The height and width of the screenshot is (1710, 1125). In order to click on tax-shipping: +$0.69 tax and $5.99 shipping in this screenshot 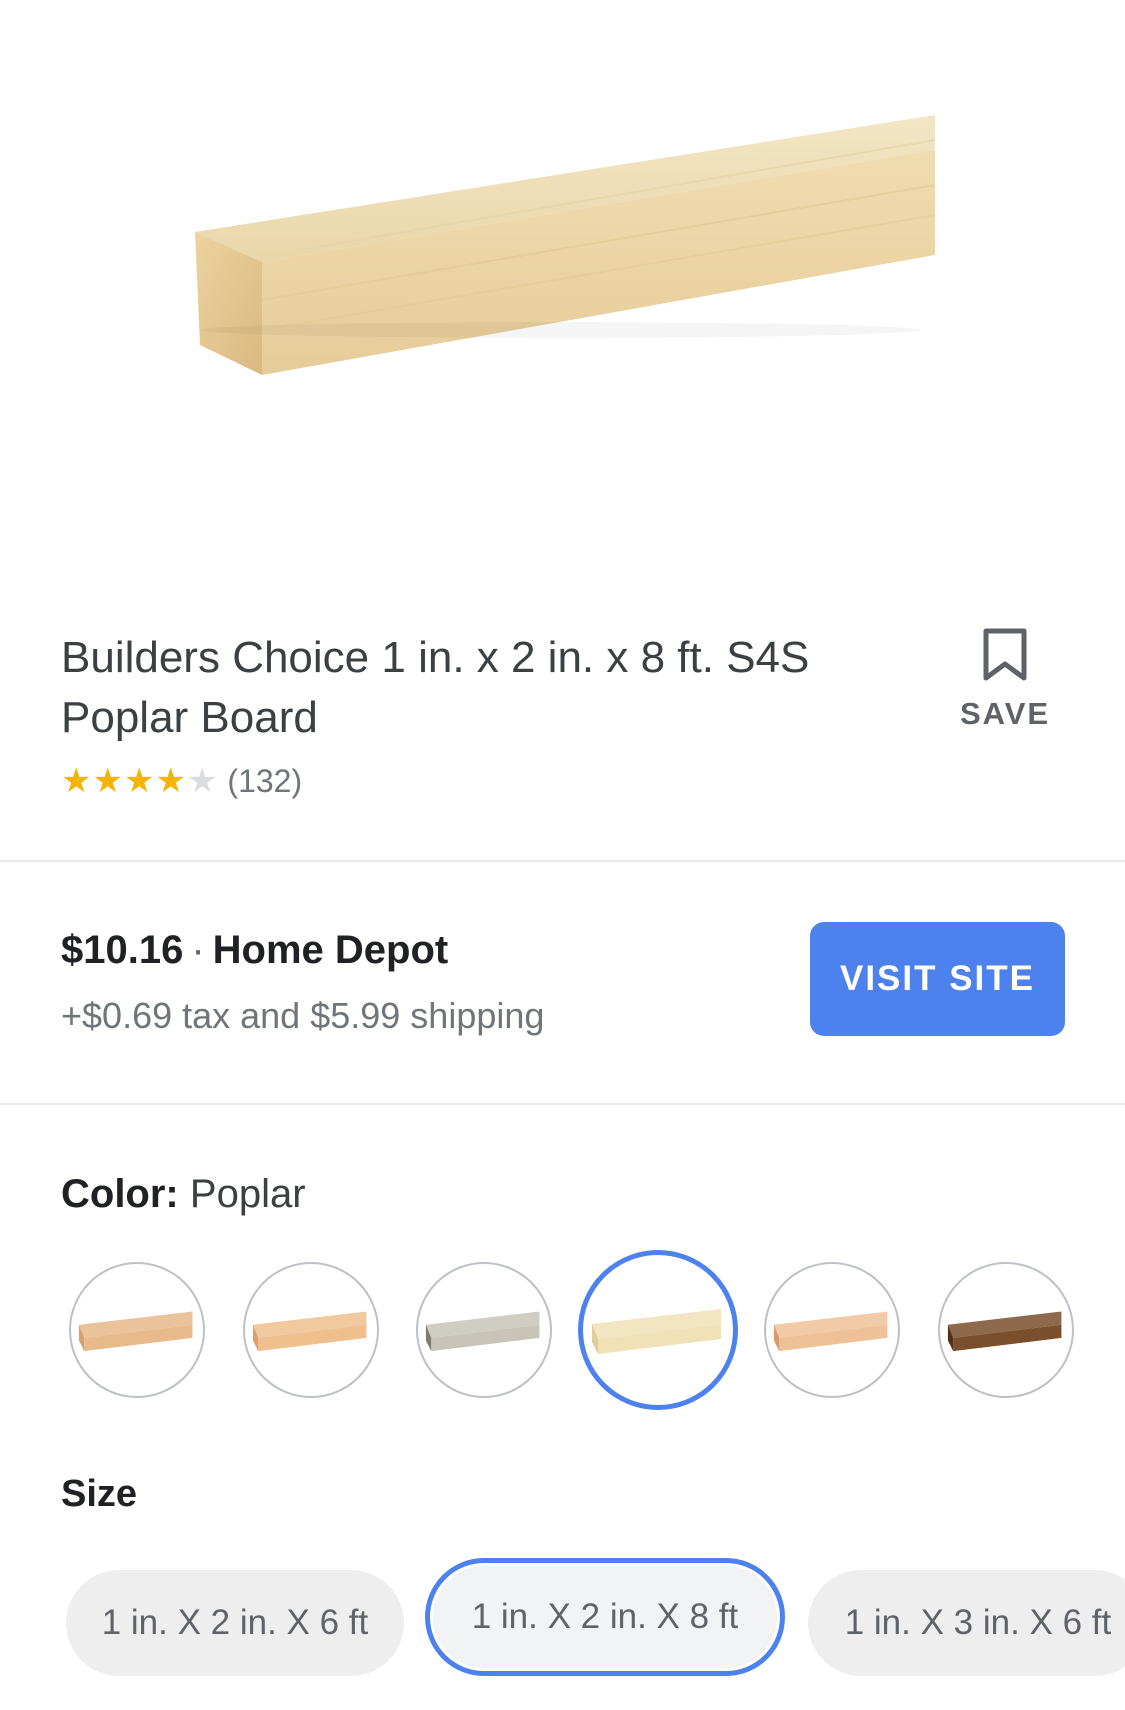, I will do `click(303, 1015)`.